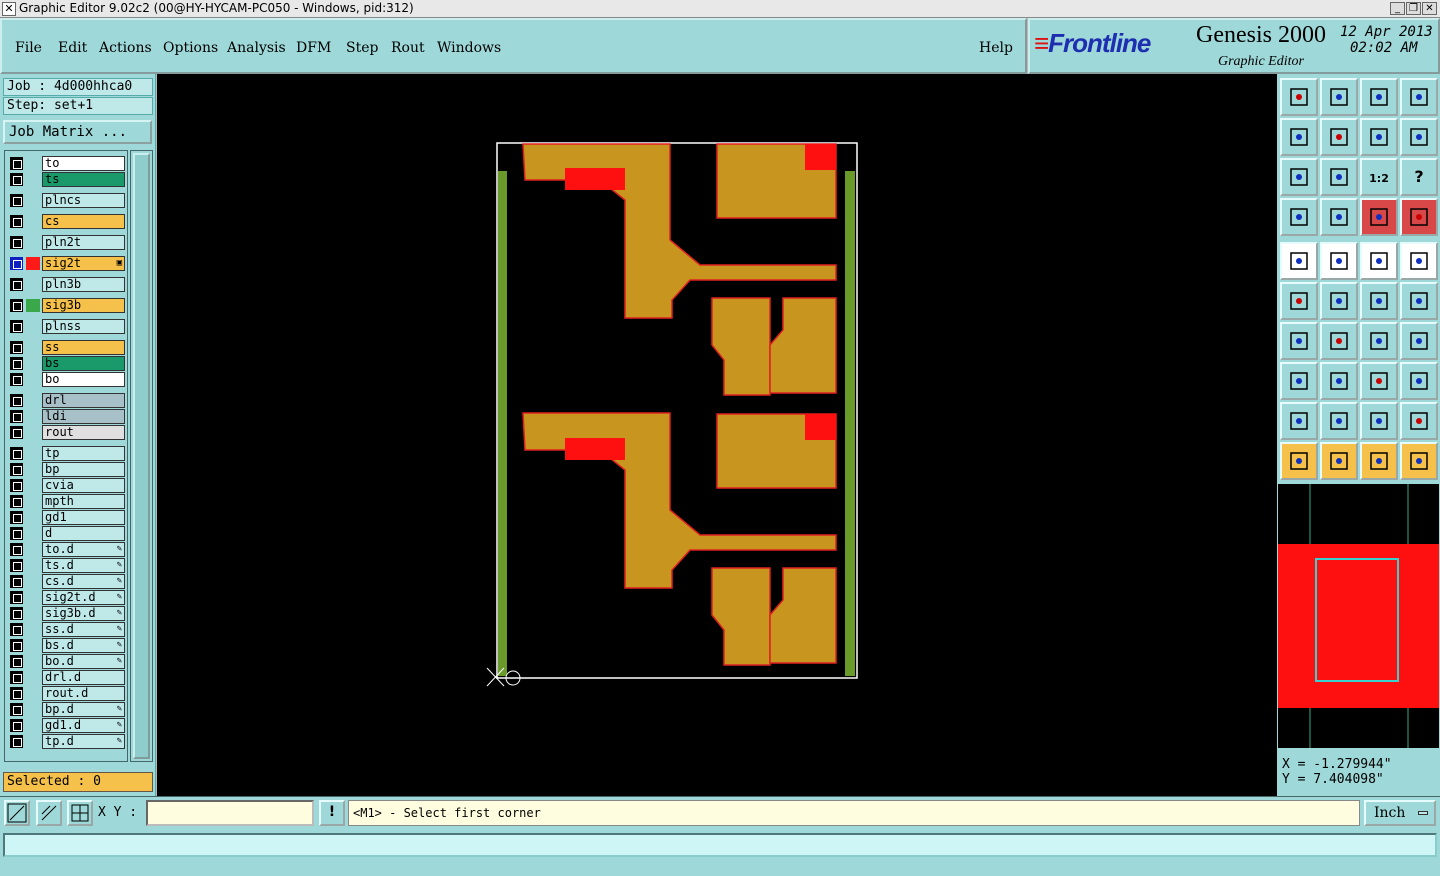 The height and width of the screenshot is (876, 1440). What do you see at coordinates (83, 416) in the screenshot?
I see `layer-name: ldi` at bounding box center [83, 416].